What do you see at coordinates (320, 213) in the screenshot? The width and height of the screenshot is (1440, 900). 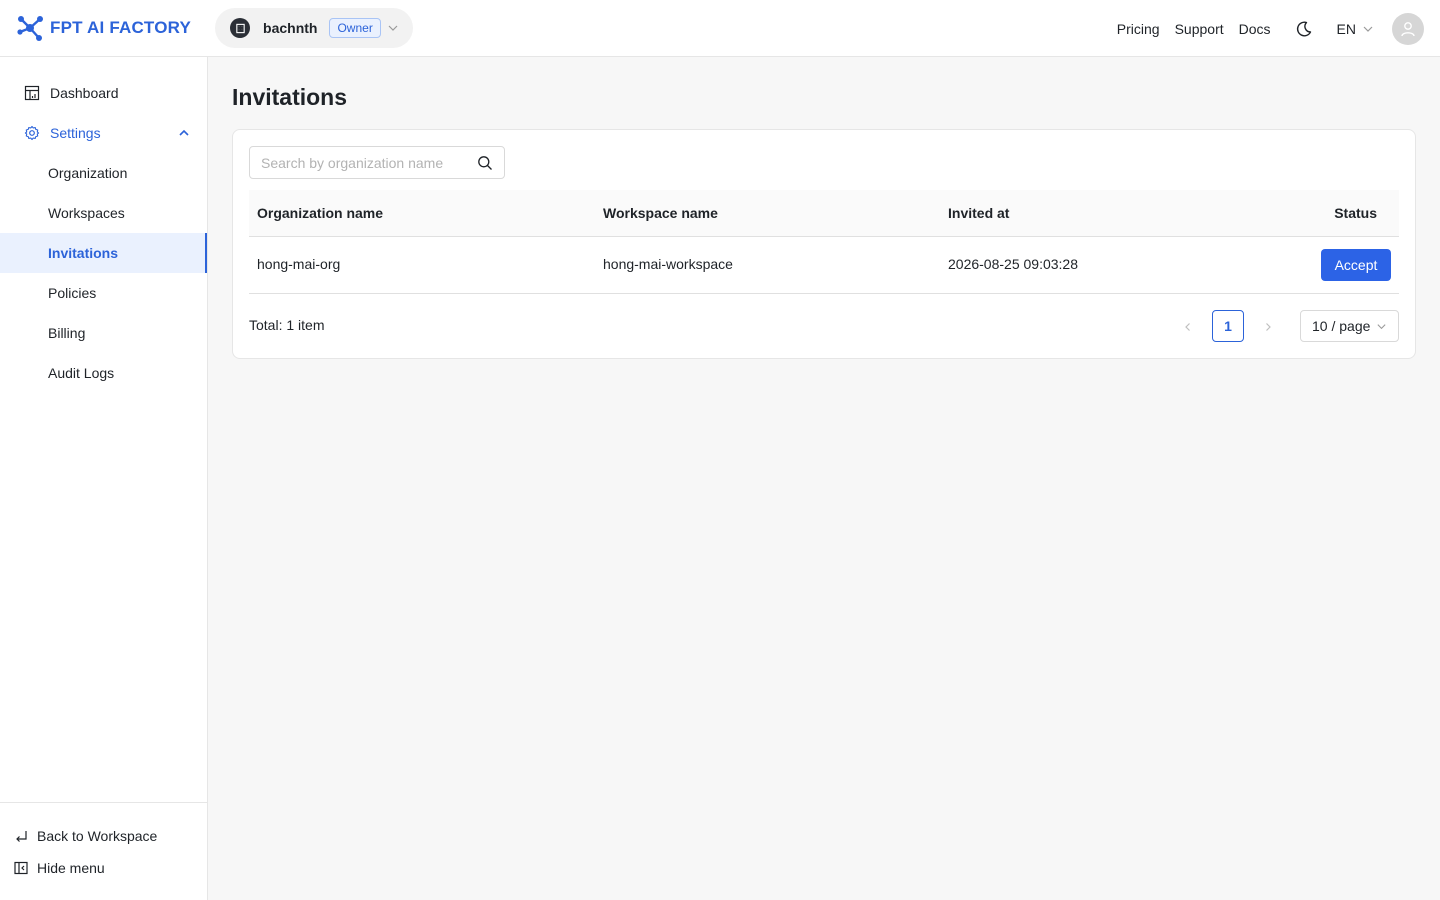 I see `column-header-organization: Organization name` at bounding box center [320, 213].